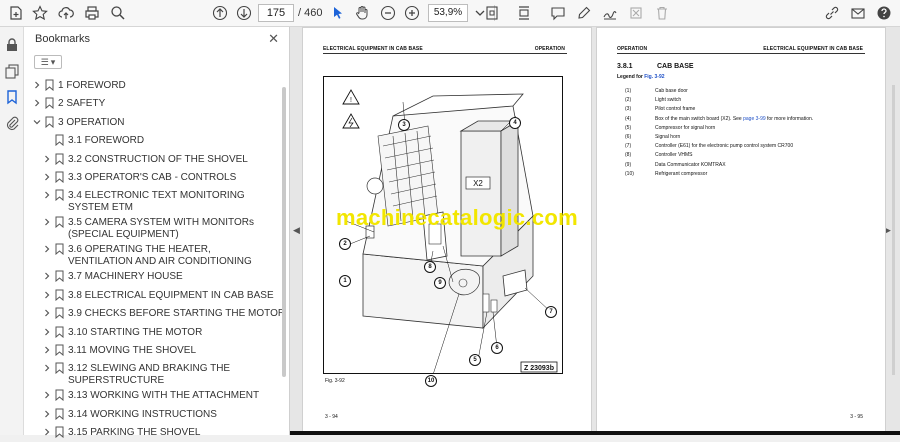 This screenshot has height=442, width=900. I want to click on bookmark-item: 3.15 PARKING THE SHOVEL, so click(153, 433).